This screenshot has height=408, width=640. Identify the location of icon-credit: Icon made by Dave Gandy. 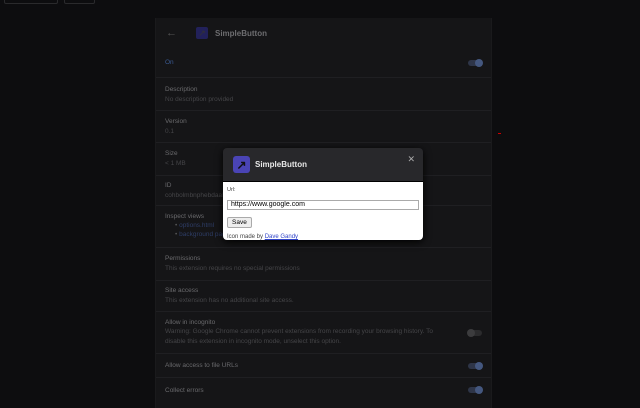
(323, 237).